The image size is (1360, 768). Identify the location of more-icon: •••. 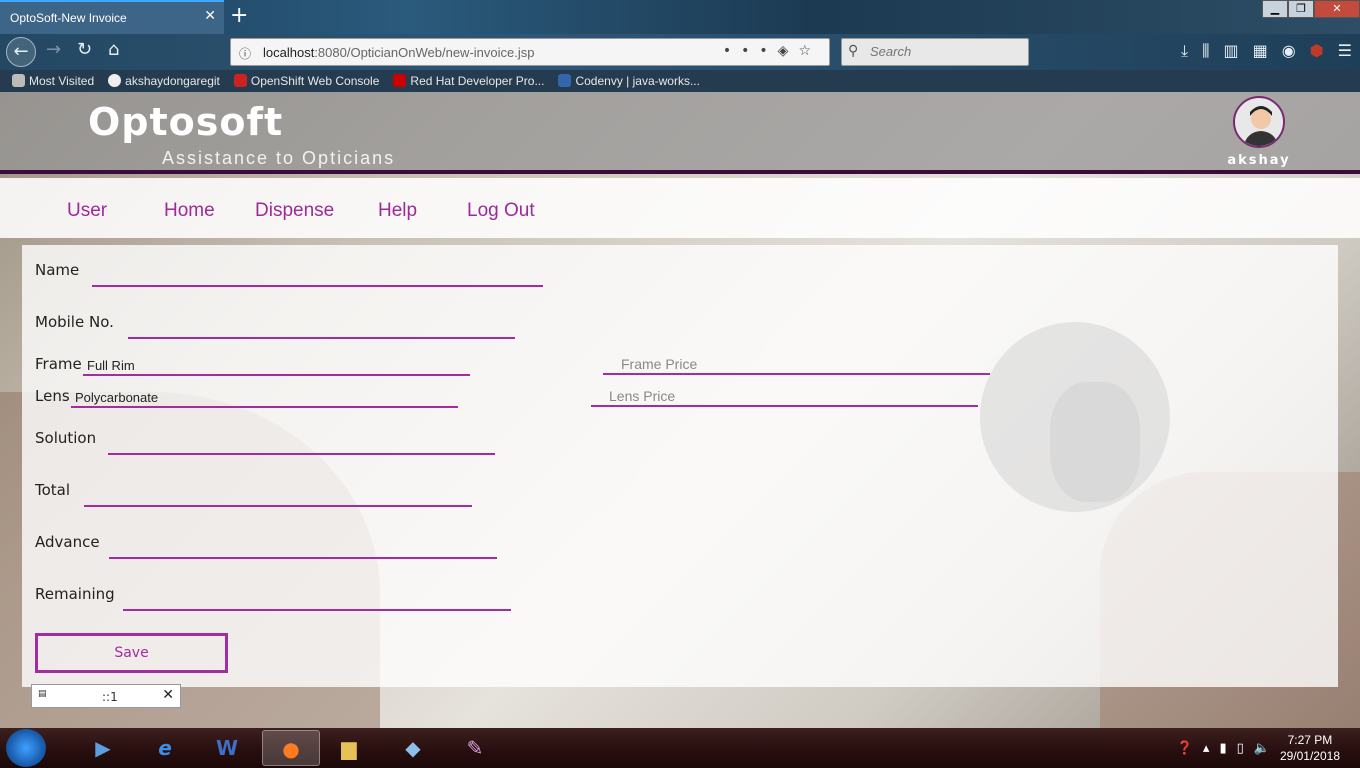
(750, 51).